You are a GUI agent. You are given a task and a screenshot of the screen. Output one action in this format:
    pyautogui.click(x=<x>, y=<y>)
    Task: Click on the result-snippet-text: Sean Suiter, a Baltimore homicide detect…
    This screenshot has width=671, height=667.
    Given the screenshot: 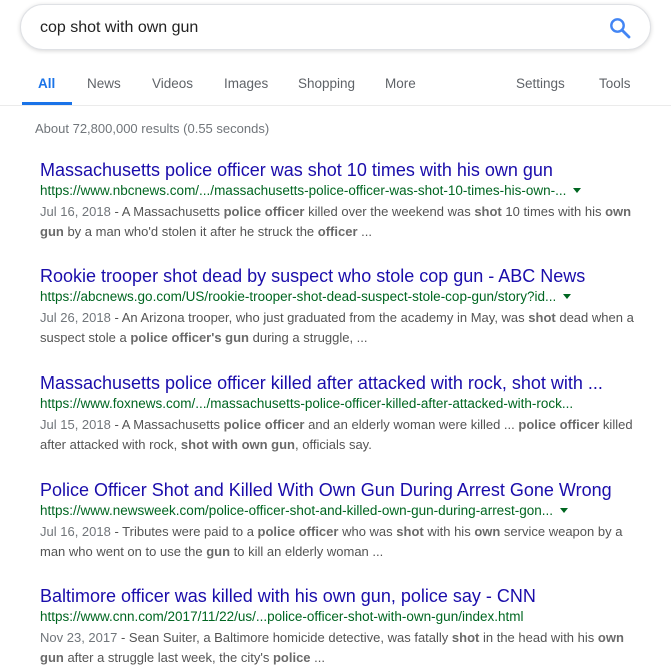 What is the action you would take?
    pyautogui.click(x=332, y=647)
    